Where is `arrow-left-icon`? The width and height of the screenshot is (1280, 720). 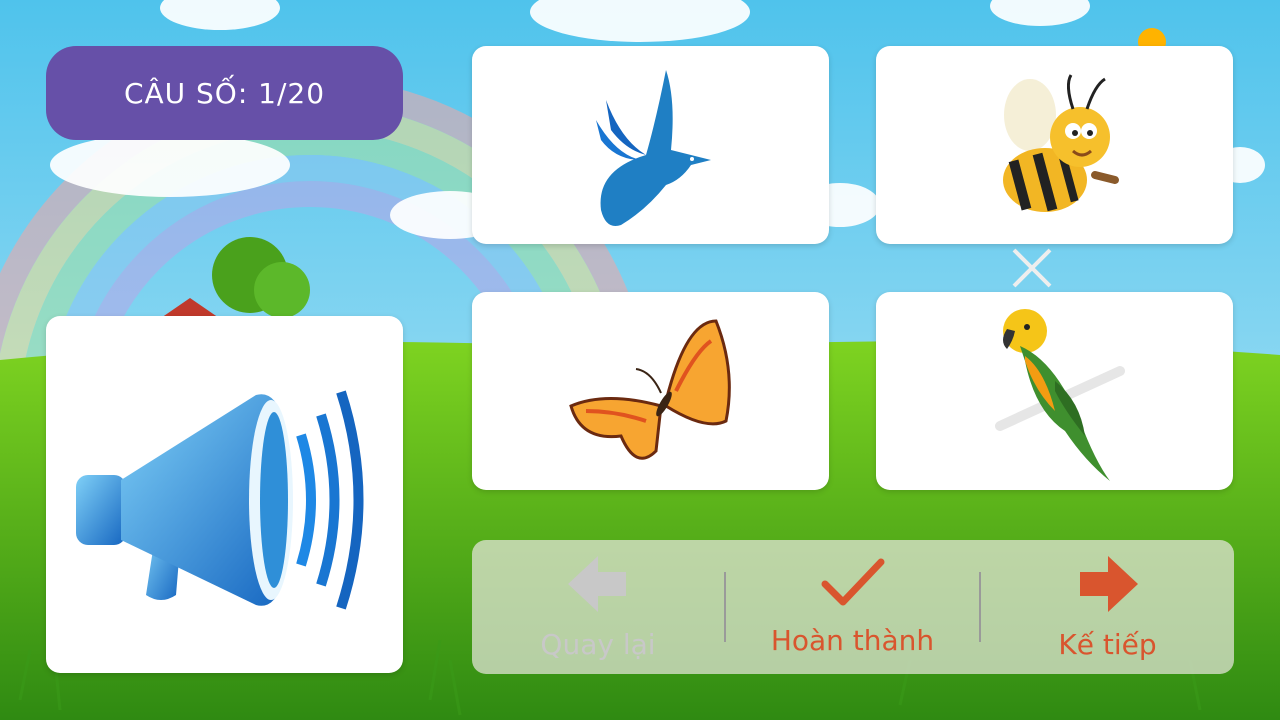 arrow-left-icon is located at coordinates (597, 584).